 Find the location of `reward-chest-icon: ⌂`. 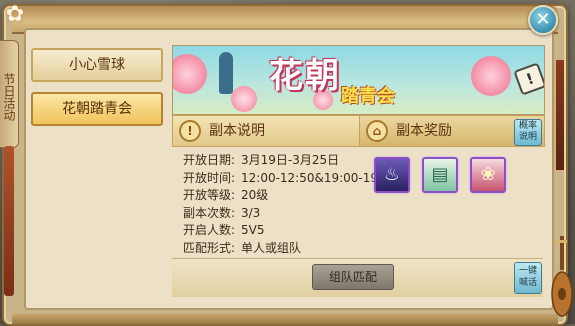

reward-chest-icon: ⌂ is located at coordinates (377, 131).